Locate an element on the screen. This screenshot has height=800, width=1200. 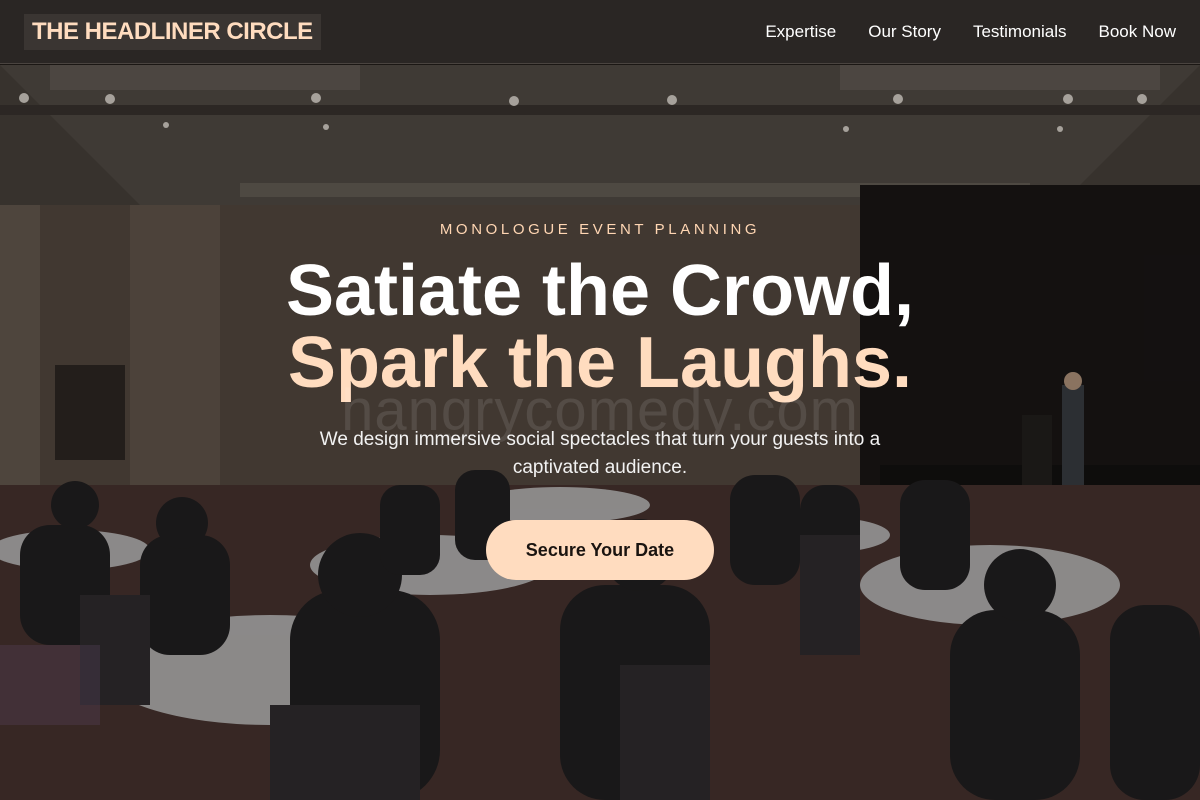
site-logo: THE HEADLINER CIRCLE is located at coordinates (172, 31).